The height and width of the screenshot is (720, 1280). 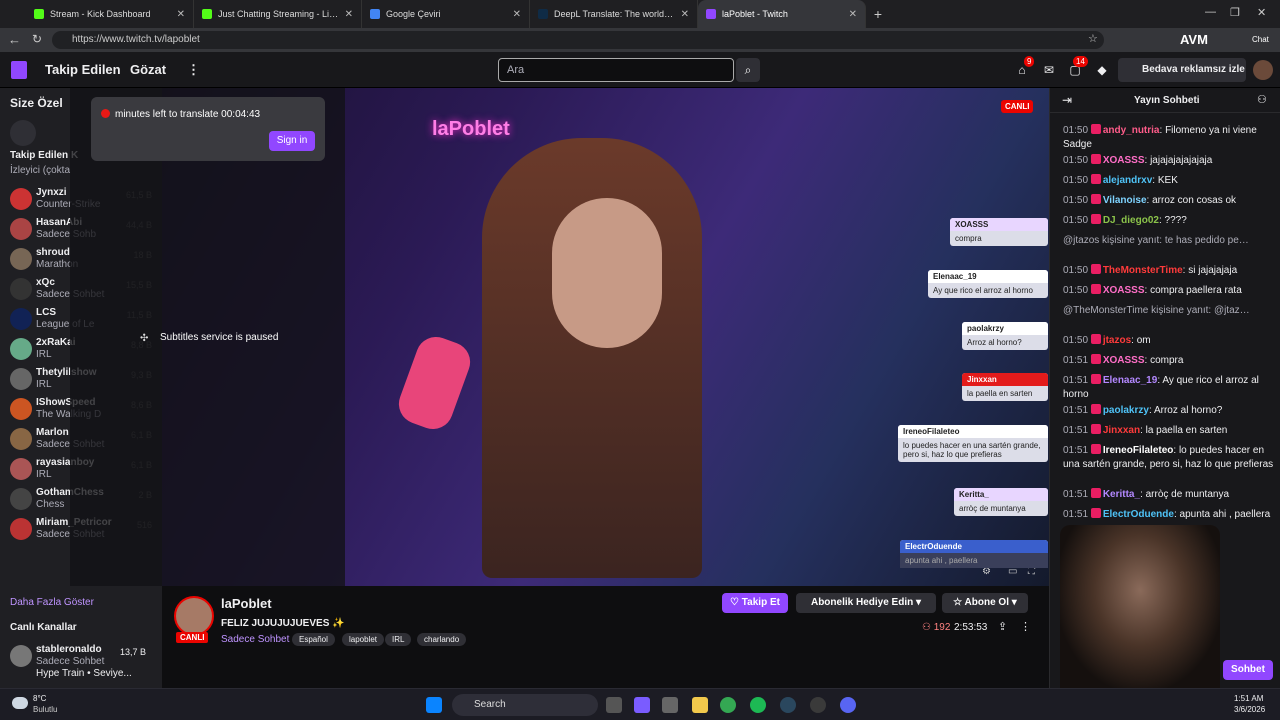 What do you see at coordinates (748, 70) in the screenshot?
I see `search-icon: ⌕` at bounding box center [748, 70].